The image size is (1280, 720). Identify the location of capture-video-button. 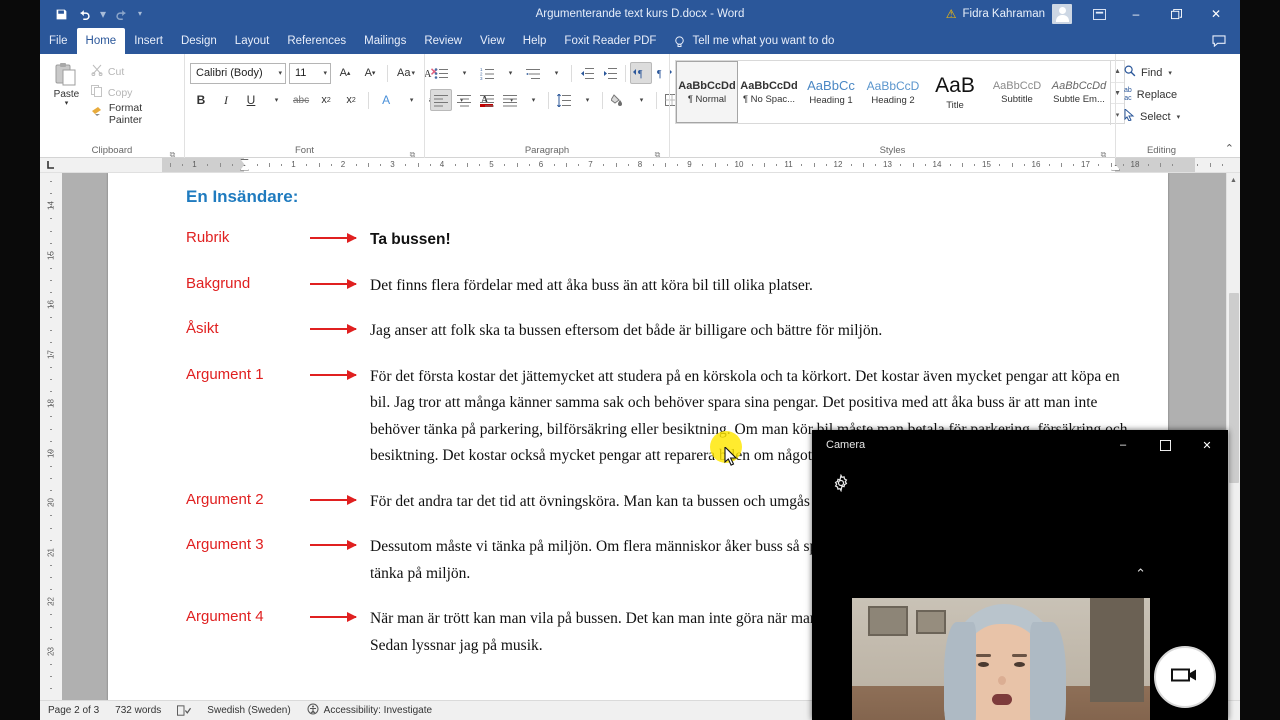
(1185, 677).